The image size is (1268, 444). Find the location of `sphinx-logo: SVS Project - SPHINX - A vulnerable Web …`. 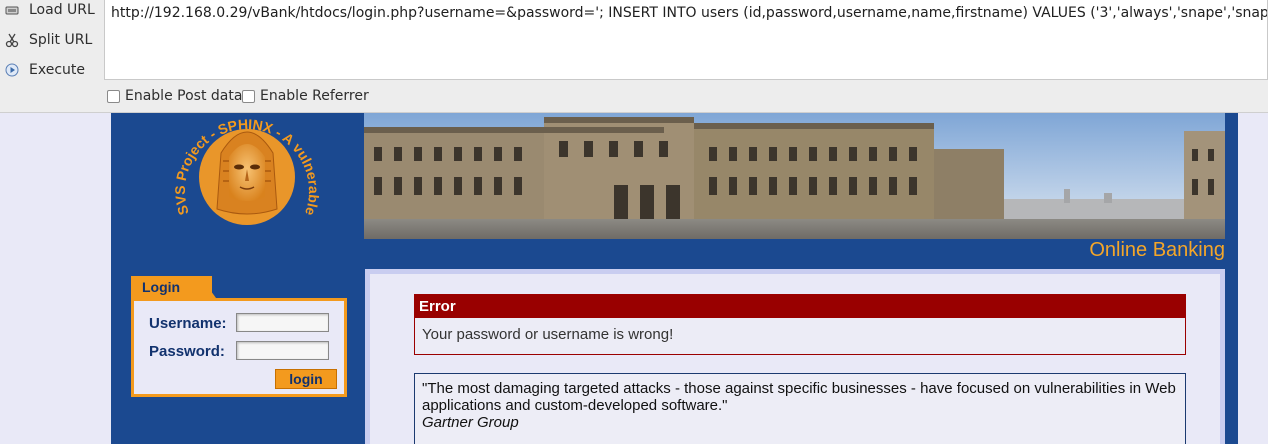

sphinx-logo: SVS Project - SPHINX - A vulnerable Web … is located at coordinates (244, 180).